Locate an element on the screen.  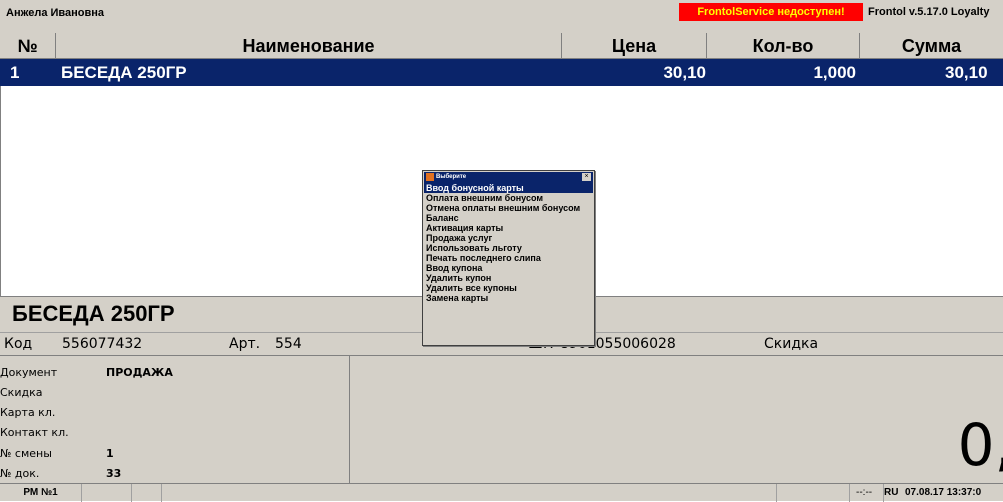
menu-item: Ввод купона is located at coordinates (508, 268).